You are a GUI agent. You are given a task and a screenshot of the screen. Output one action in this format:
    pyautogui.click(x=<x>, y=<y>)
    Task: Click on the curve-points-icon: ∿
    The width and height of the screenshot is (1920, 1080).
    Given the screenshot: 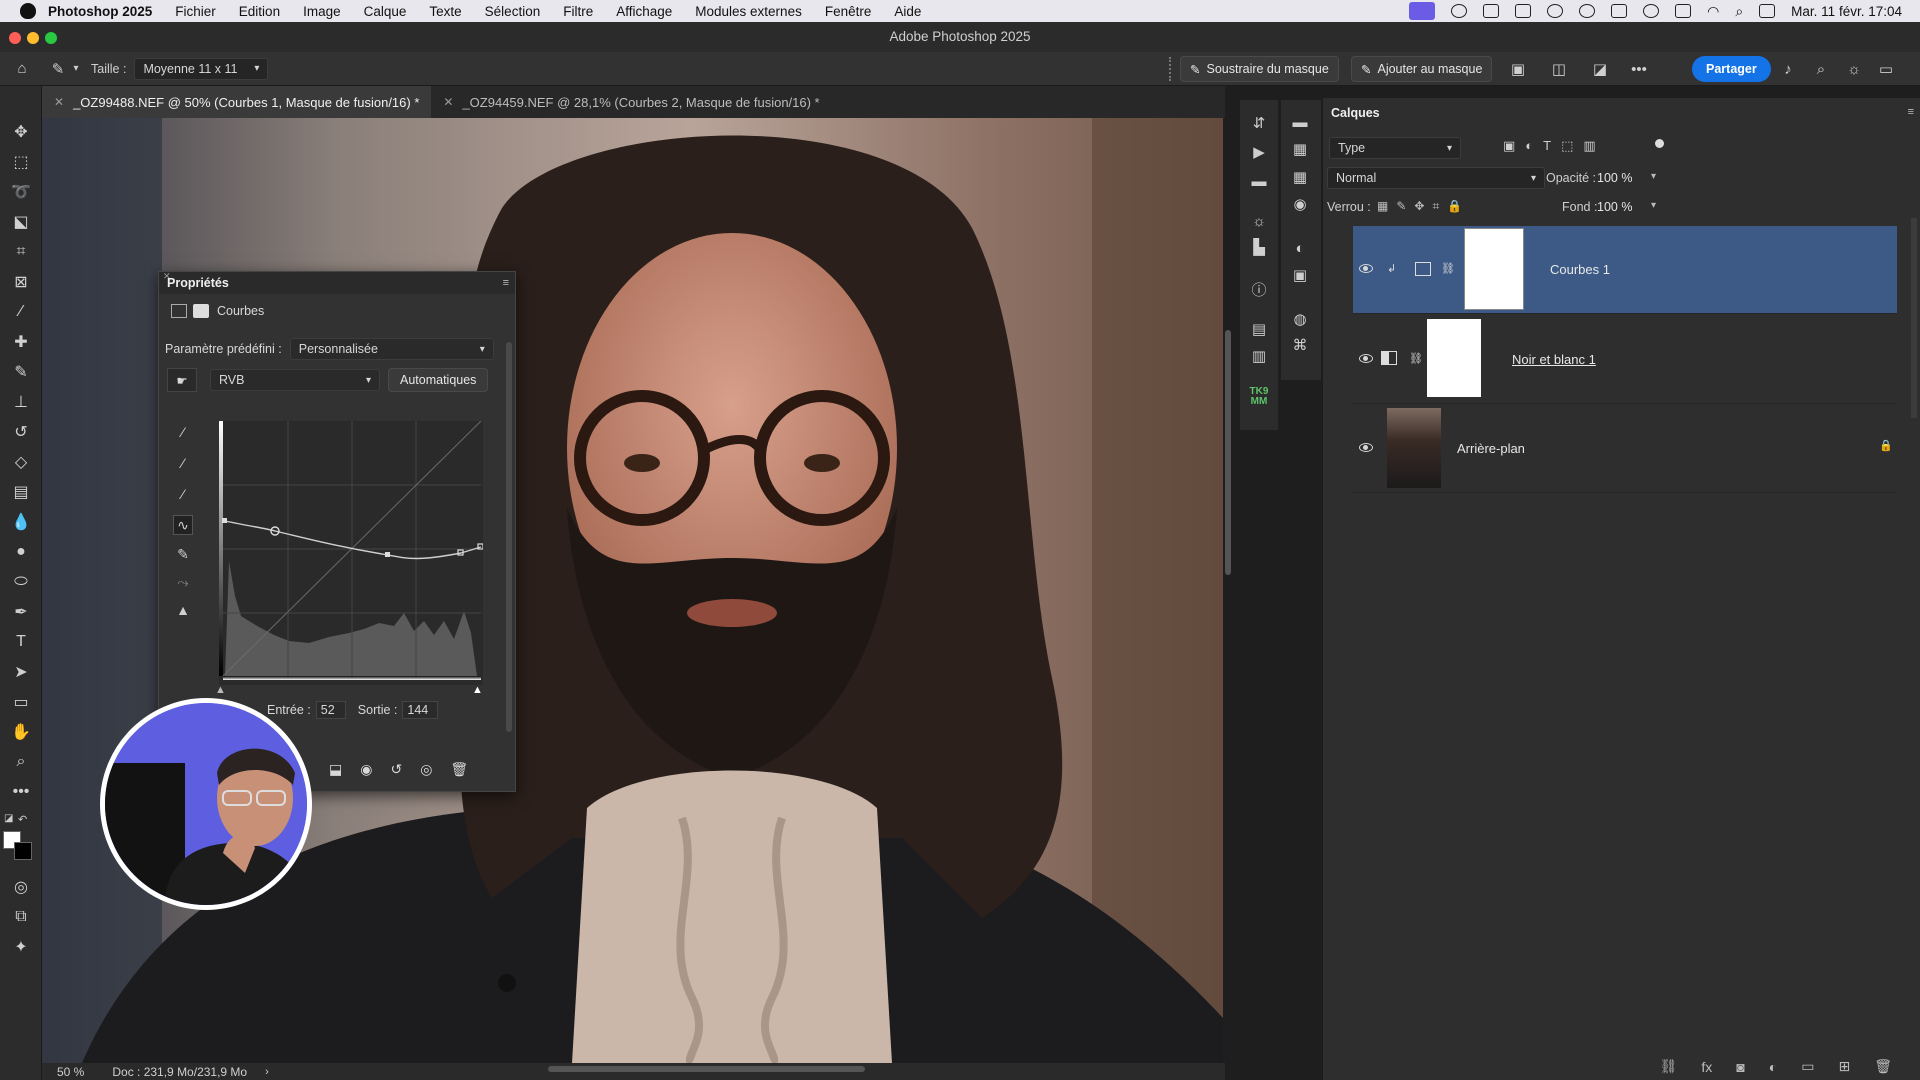 What is the action you would take?
    pyautogui.click(x=183, y=525)
    